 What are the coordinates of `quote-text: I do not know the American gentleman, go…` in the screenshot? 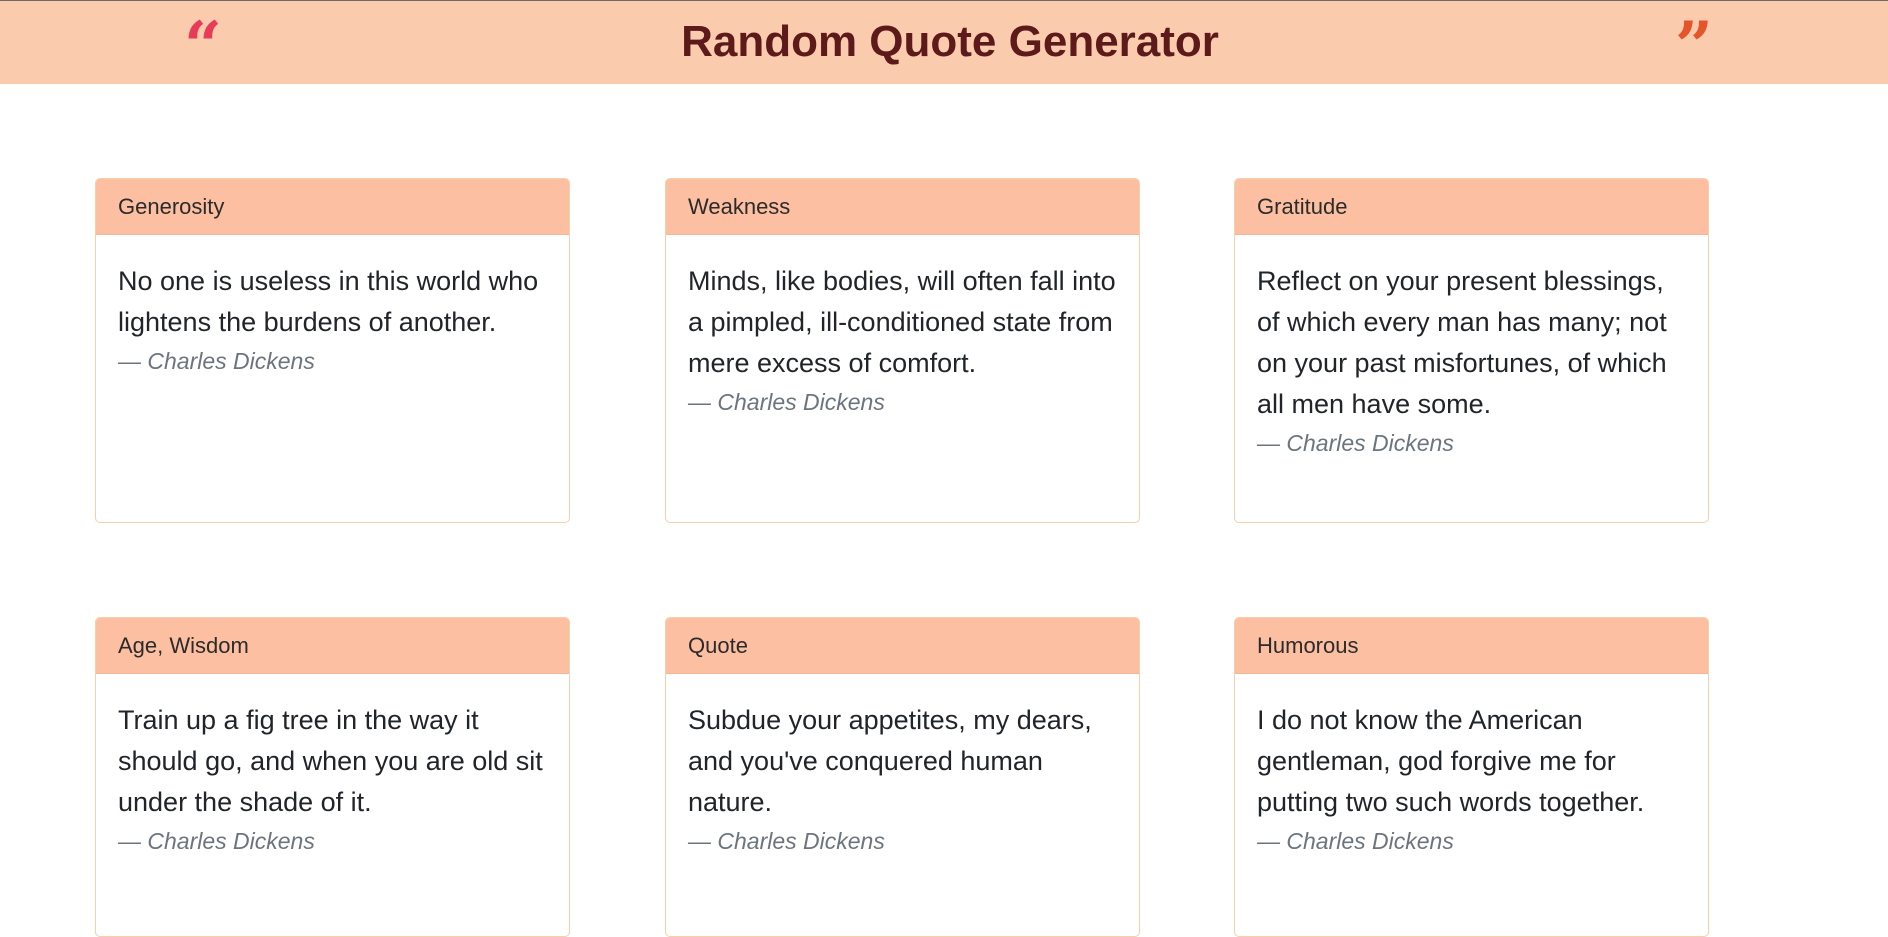 It's located at (1451, 761).